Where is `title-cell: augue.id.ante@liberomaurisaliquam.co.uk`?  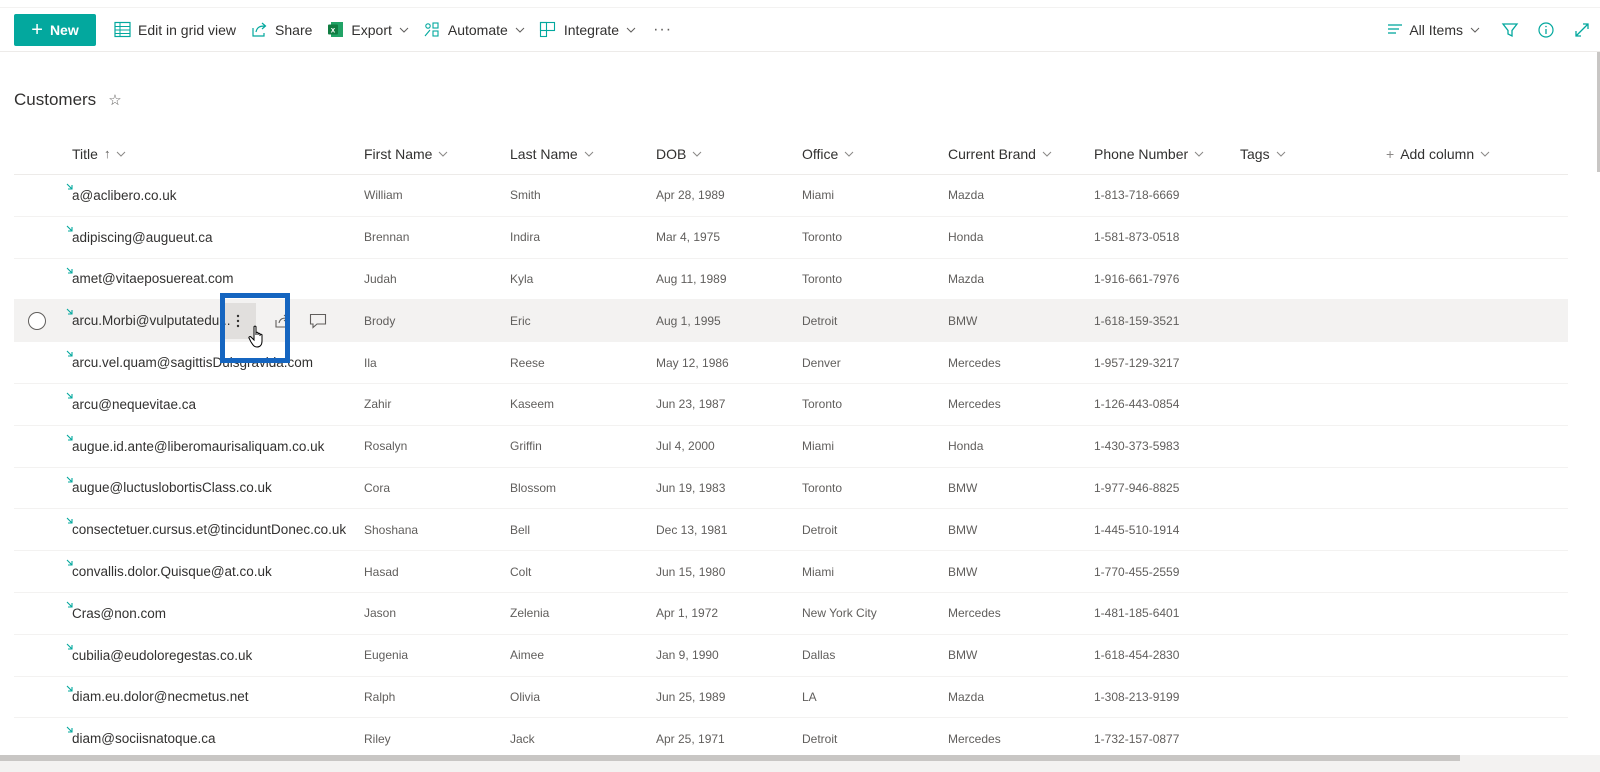 title-cell: augue.id.ante@liberomaurisaliquam.co.uk is located at coordinates (195, 446).